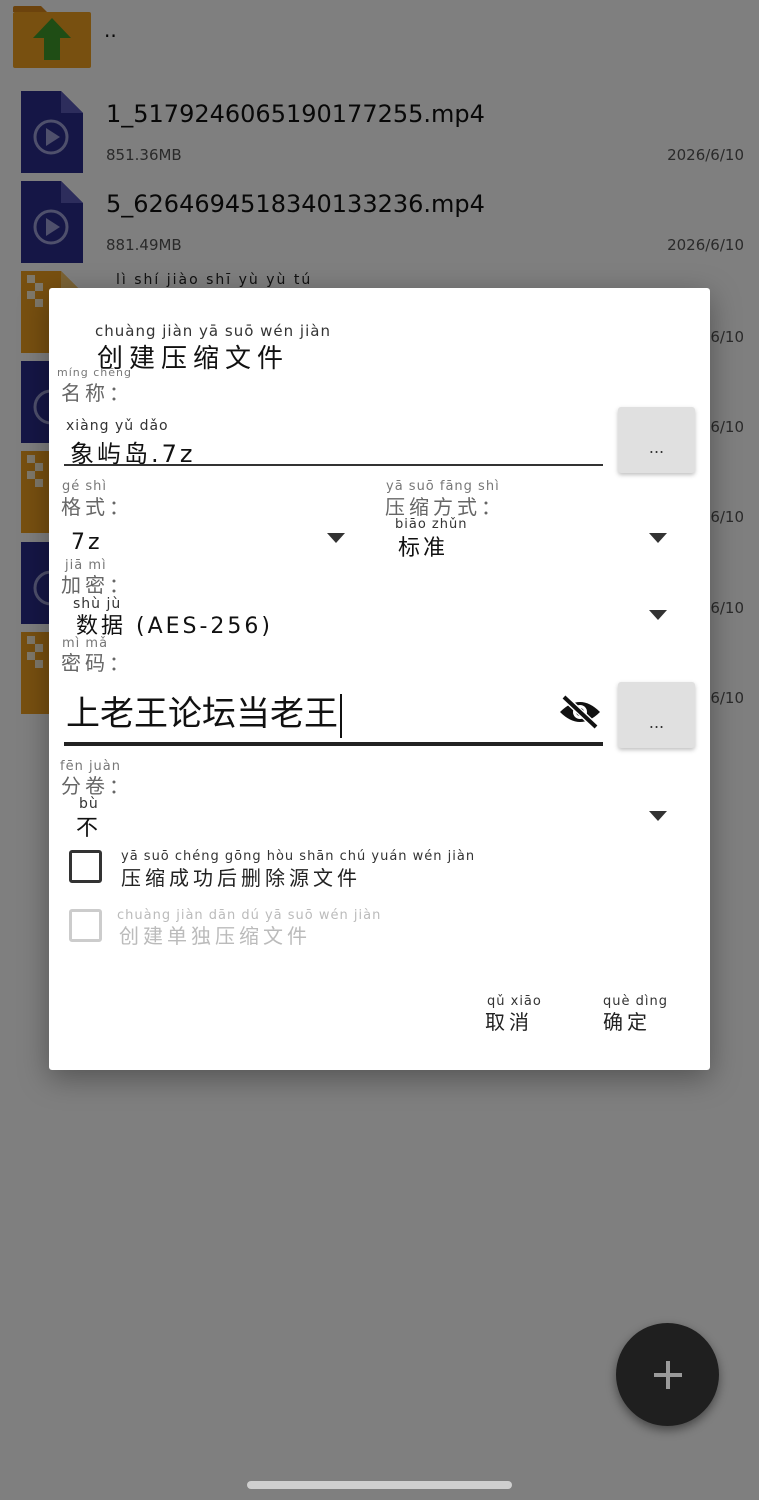 Image resolution: width=759 pixels, height=1500 pixels. I want to click on cancel-label: 取消, so click(509, 1022).